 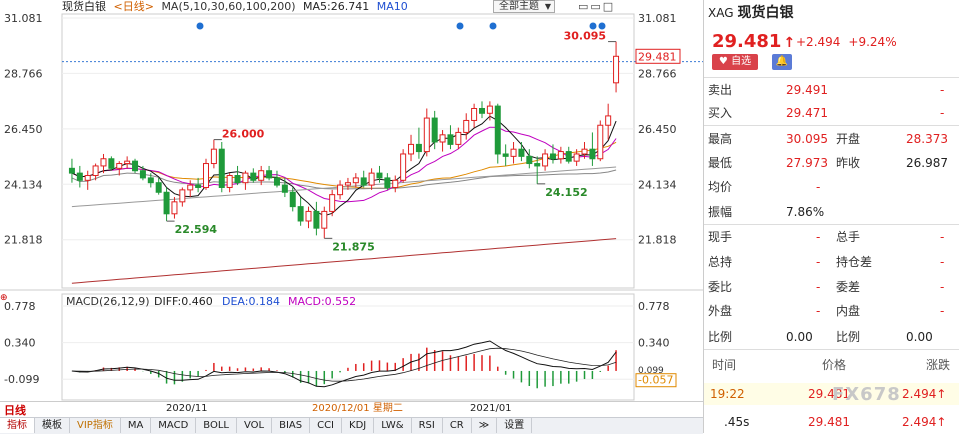 What do you see at coordinates (95, 425) in the screenshot?
I see `tab-vip-indicator: VIP指标` at bounding box center [95, 425].